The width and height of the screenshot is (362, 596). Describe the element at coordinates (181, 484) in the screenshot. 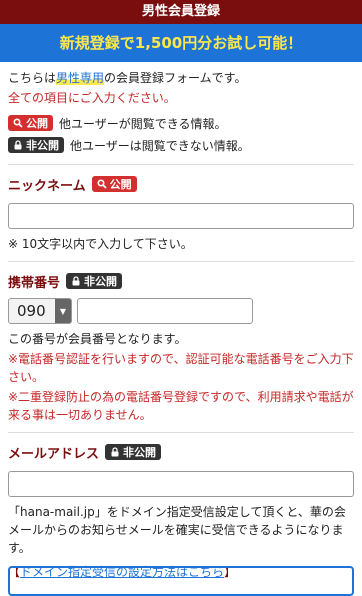

I see `email-input` at that location.